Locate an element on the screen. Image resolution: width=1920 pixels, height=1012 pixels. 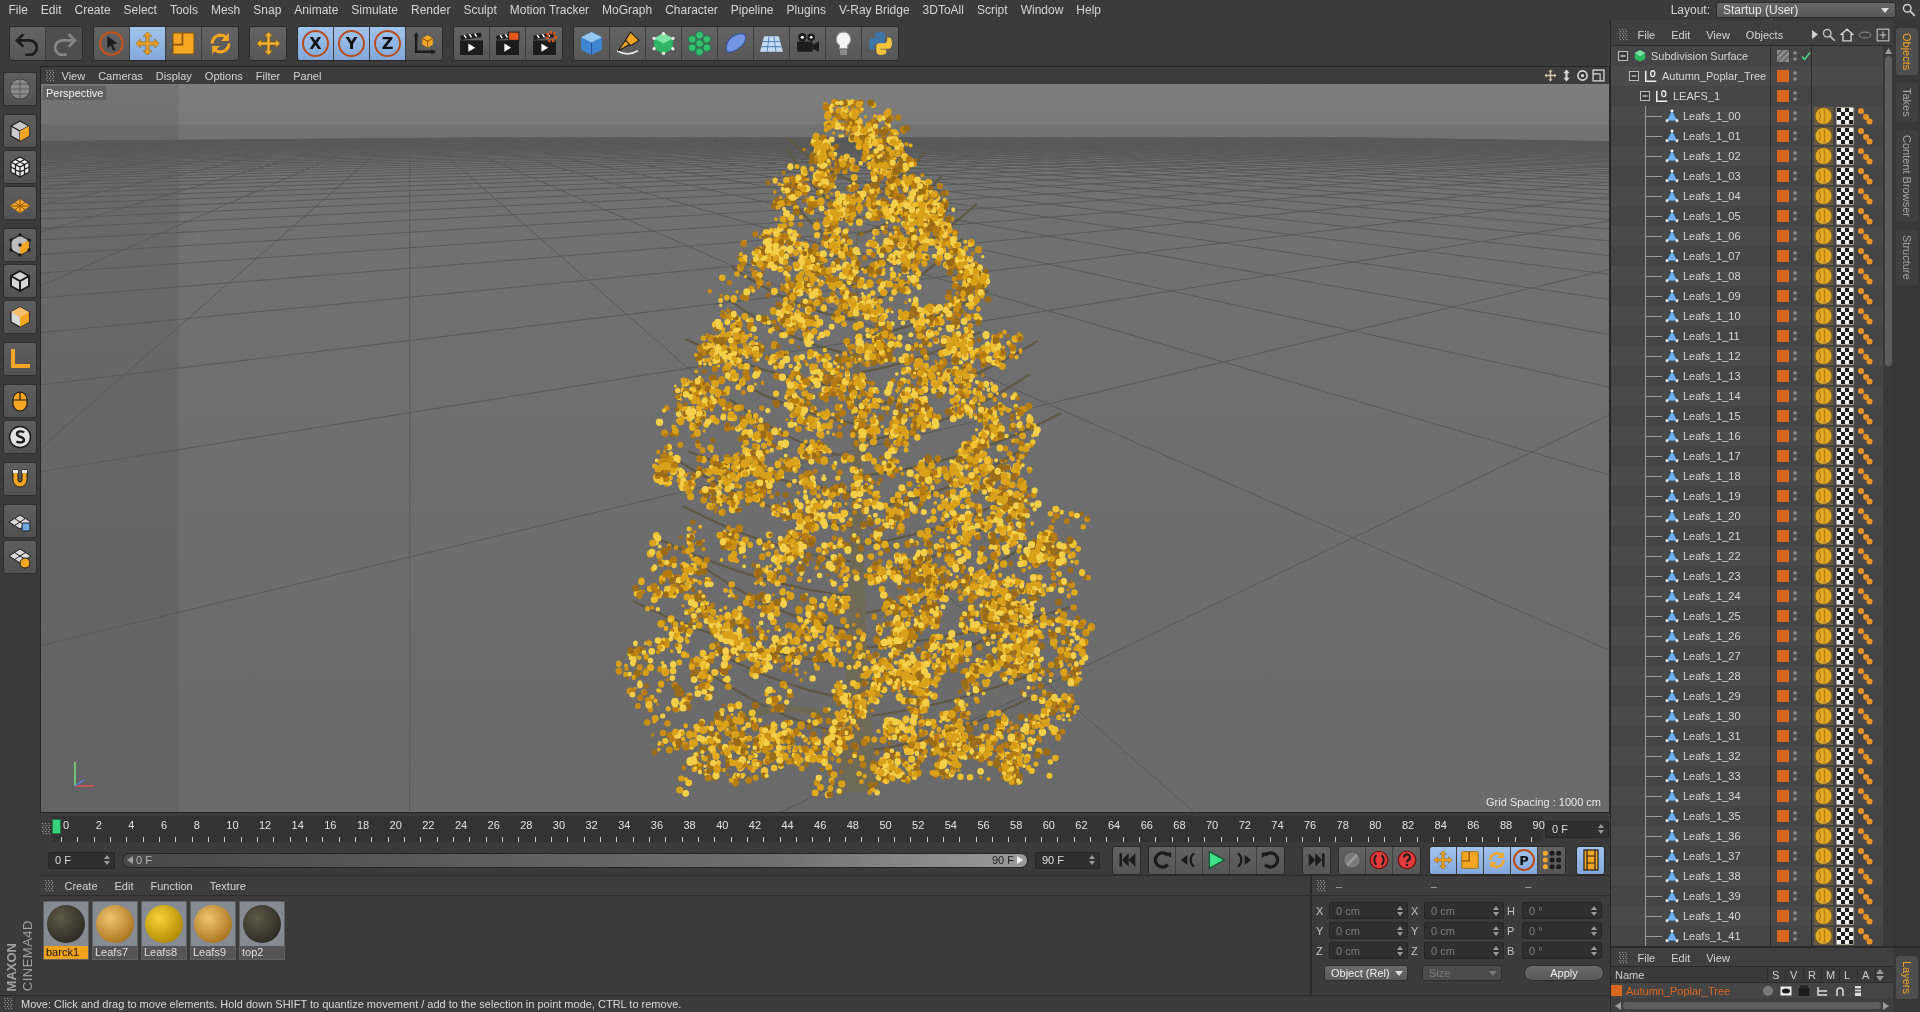
arrow-left-icon is located at coordinates (1618, 1005).